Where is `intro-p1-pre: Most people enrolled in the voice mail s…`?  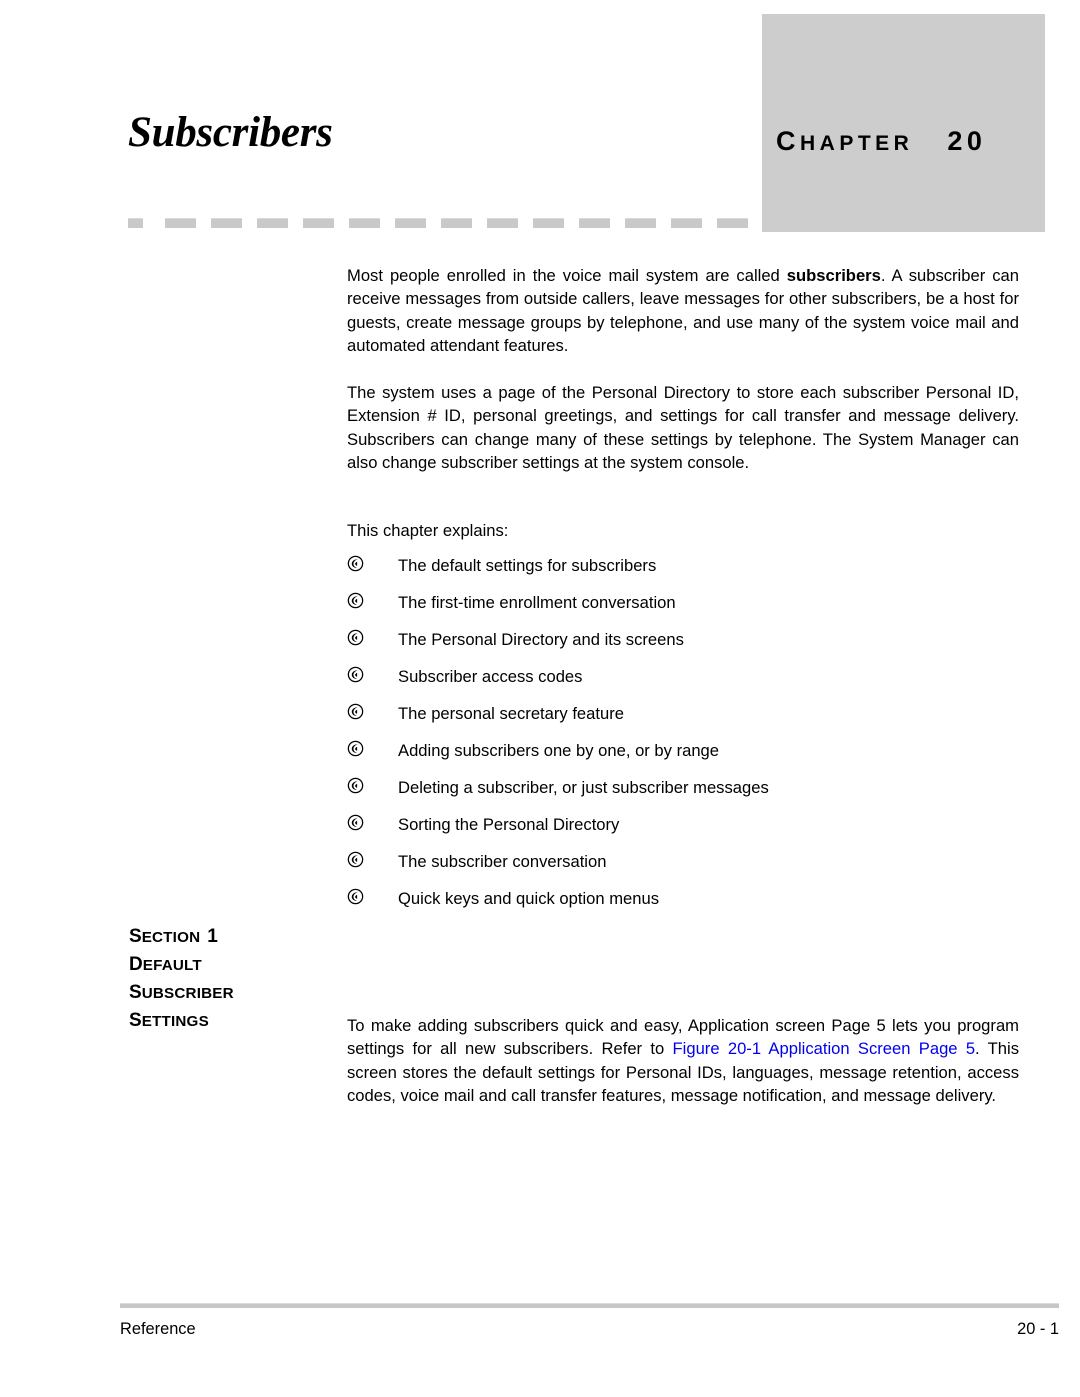
intro-p1-pre: Most people enrolled in the voice mail s… is located at coordinates (567, 275).